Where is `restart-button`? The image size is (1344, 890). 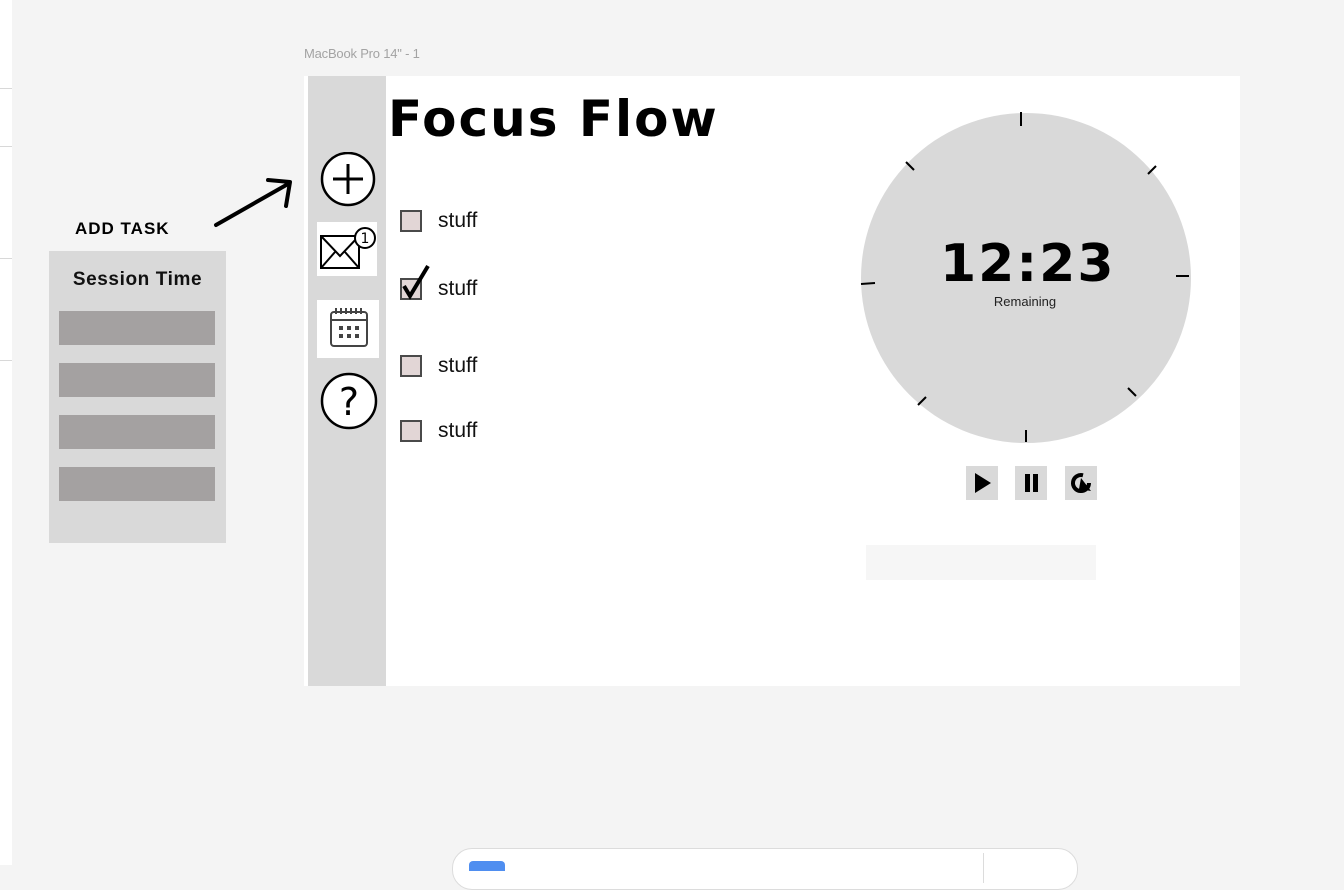 restart-button is located at coordinates (1081, 483).